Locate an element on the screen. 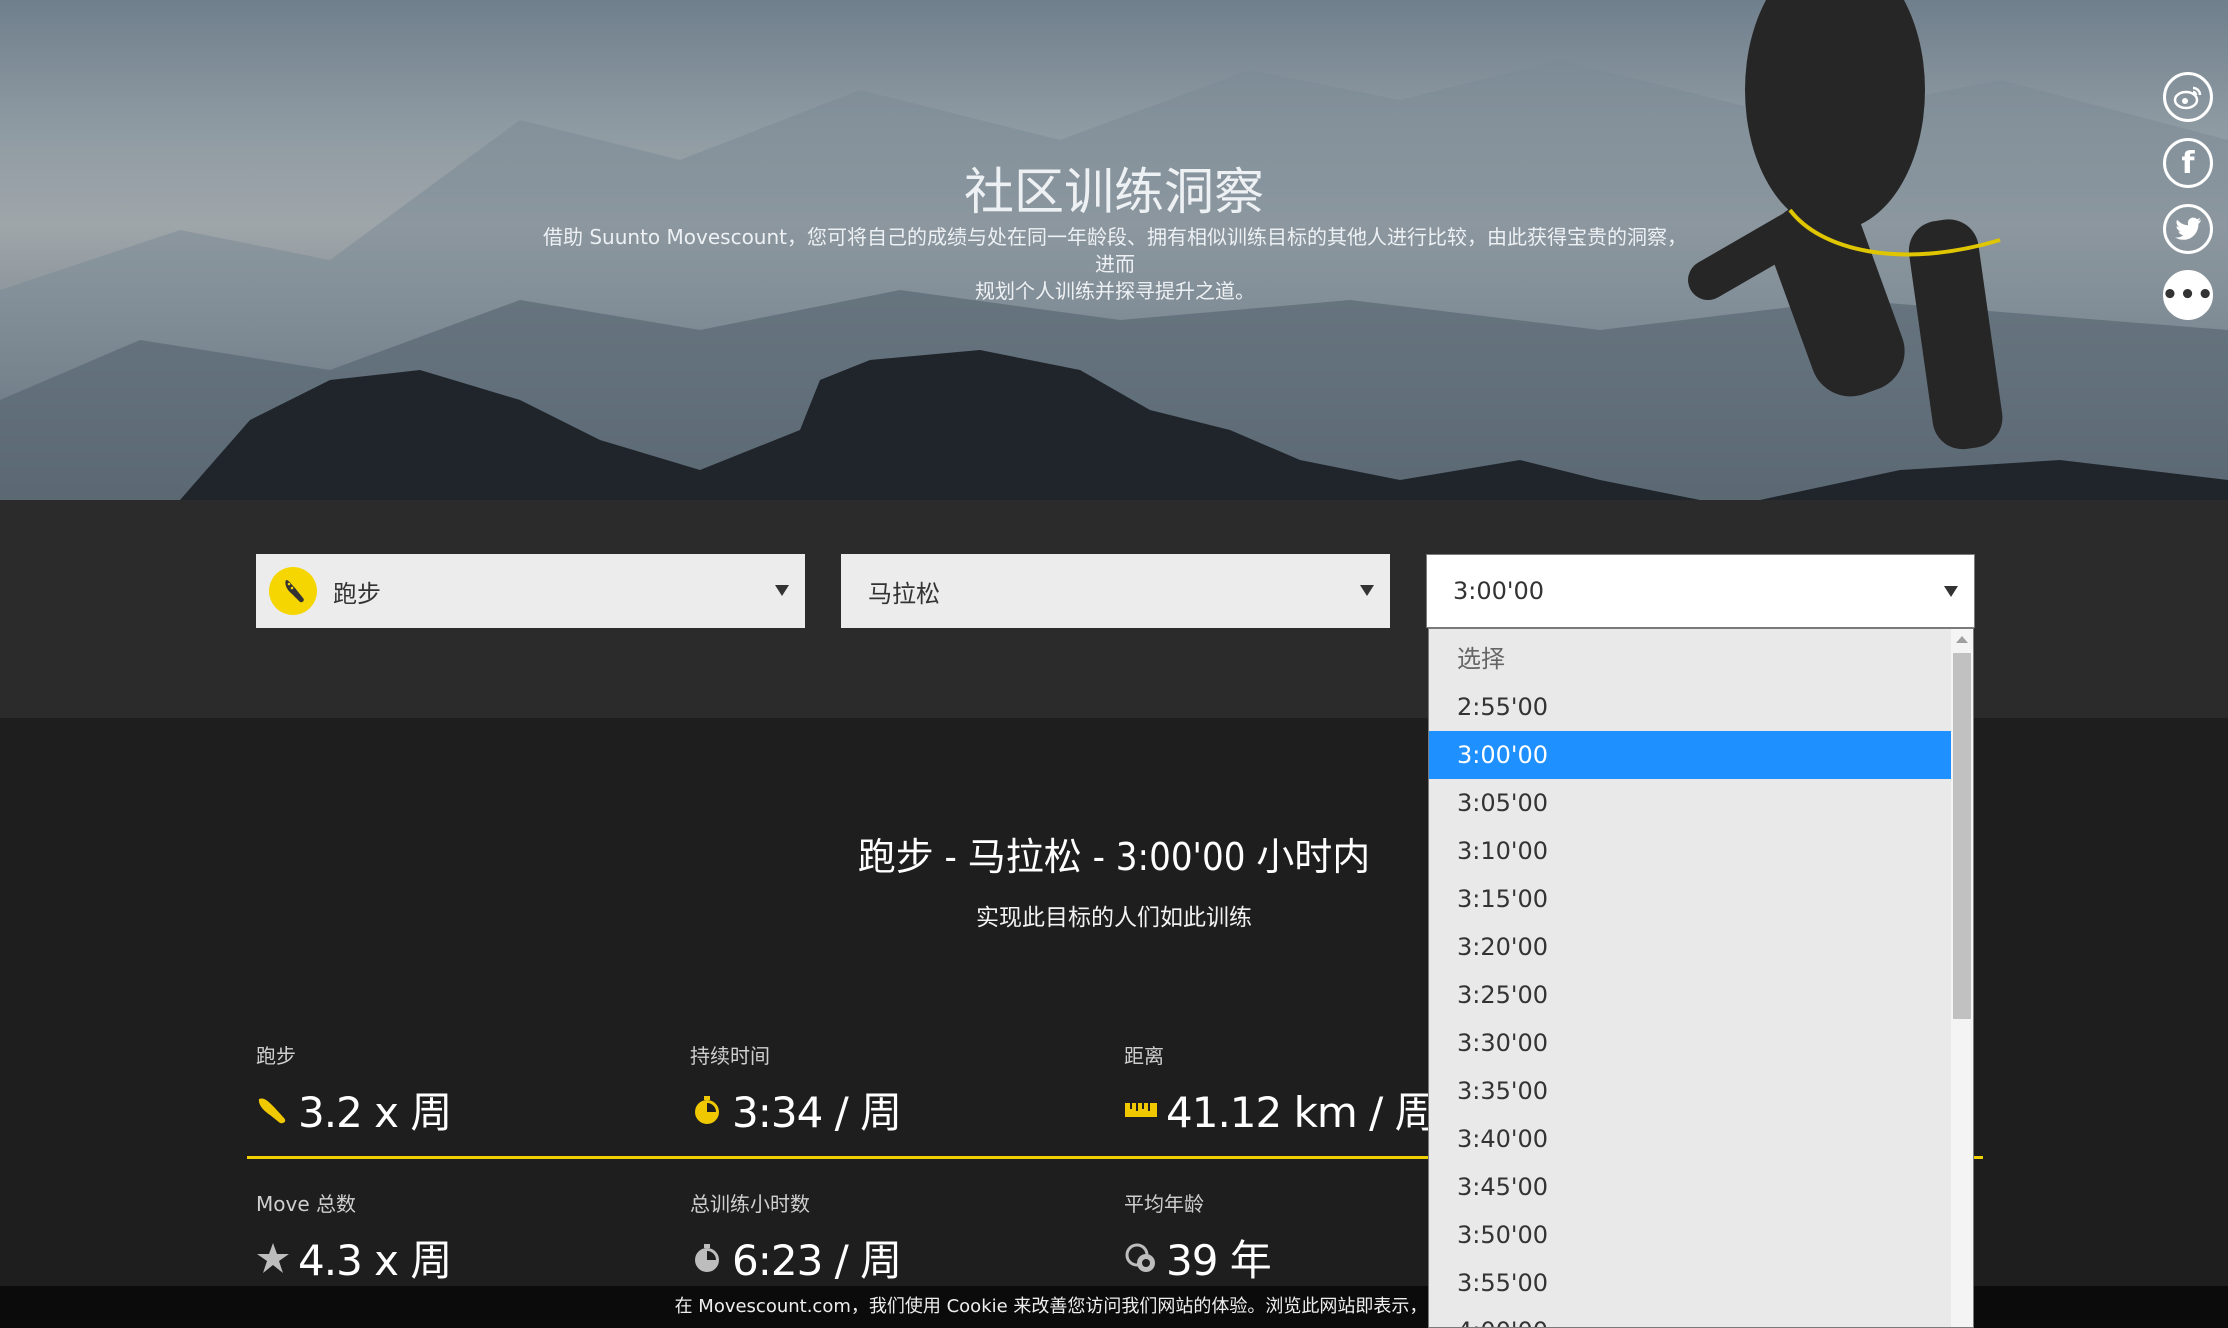  facebook-share-button: f is located at coordinates (2188, 163).